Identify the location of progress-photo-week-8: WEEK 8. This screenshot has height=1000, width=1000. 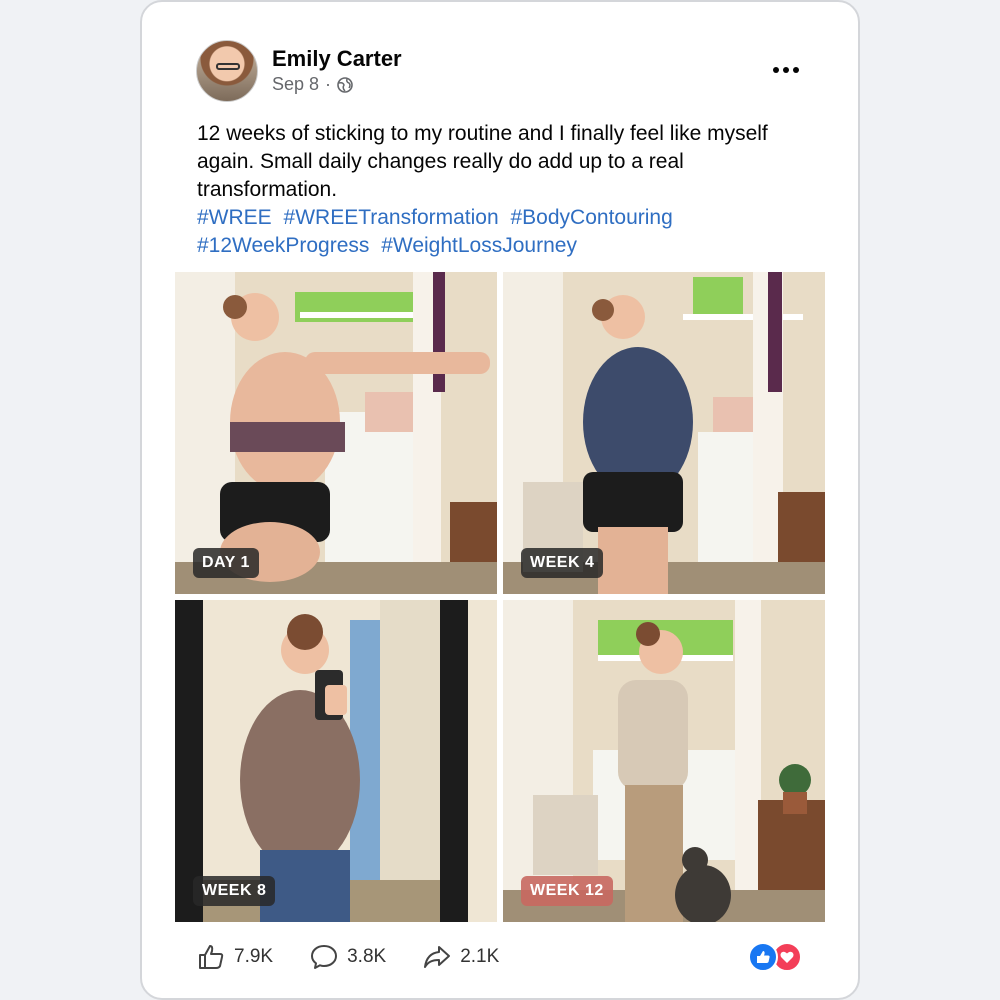
(336, 761).